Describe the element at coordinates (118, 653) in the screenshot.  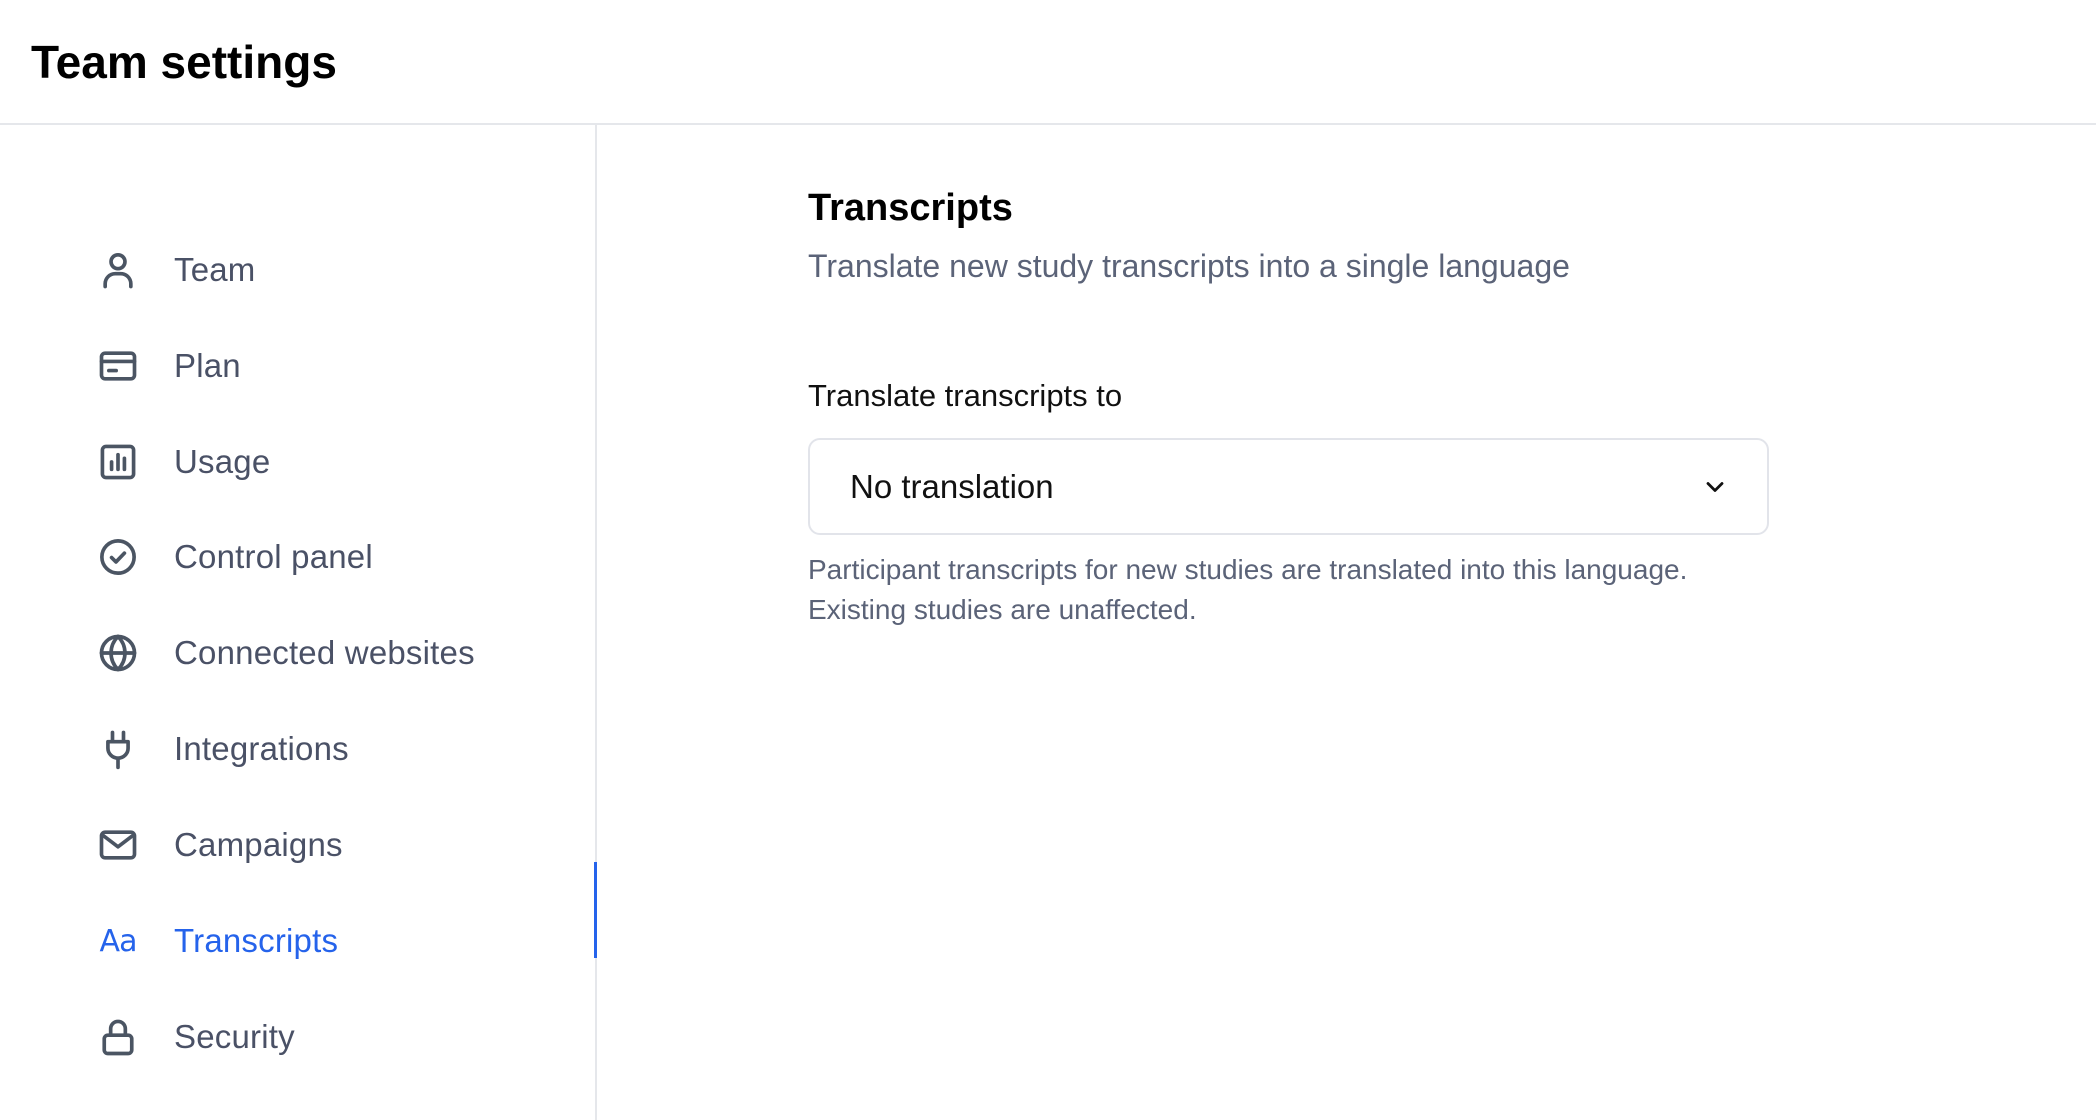
I see `globe-icon` at that location.